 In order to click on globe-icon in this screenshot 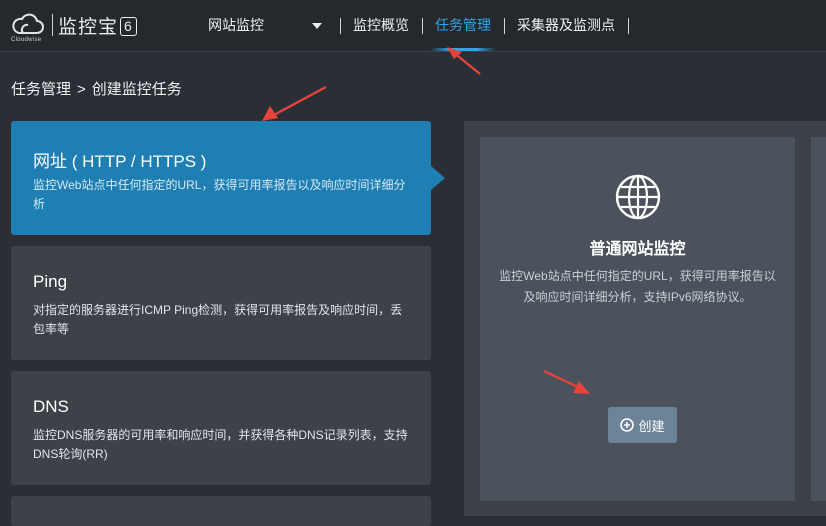, I will do `click(638, 197)`.